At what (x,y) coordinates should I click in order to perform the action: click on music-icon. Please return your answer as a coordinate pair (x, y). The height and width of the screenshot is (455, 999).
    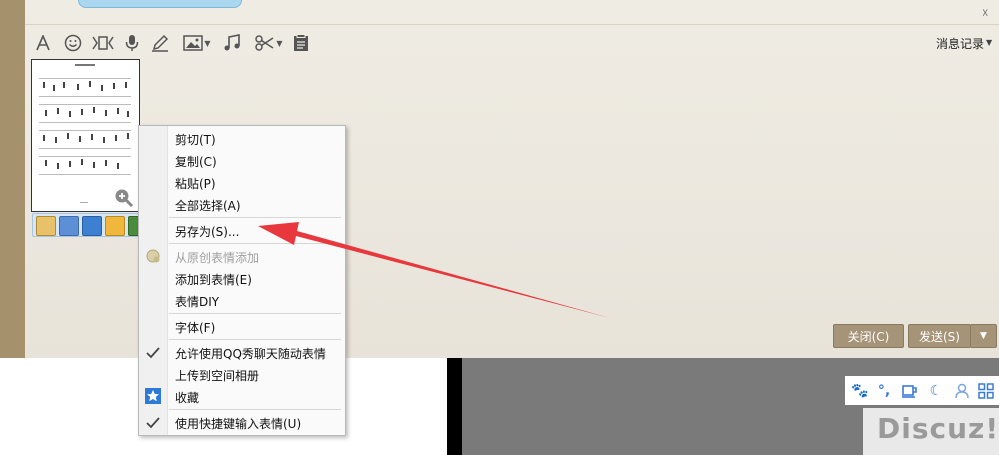
    Looking at the image, I should click on (232, 43).